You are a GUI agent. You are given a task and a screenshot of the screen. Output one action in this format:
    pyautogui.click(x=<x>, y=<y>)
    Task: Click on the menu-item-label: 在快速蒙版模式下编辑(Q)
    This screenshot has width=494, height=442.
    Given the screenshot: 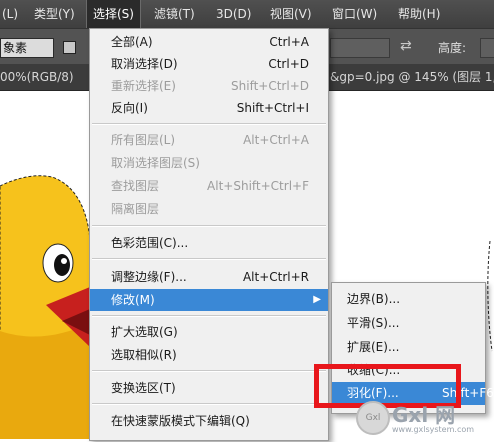 What is the action you would take?
    pyautogui.click(x=180, y=421)
    